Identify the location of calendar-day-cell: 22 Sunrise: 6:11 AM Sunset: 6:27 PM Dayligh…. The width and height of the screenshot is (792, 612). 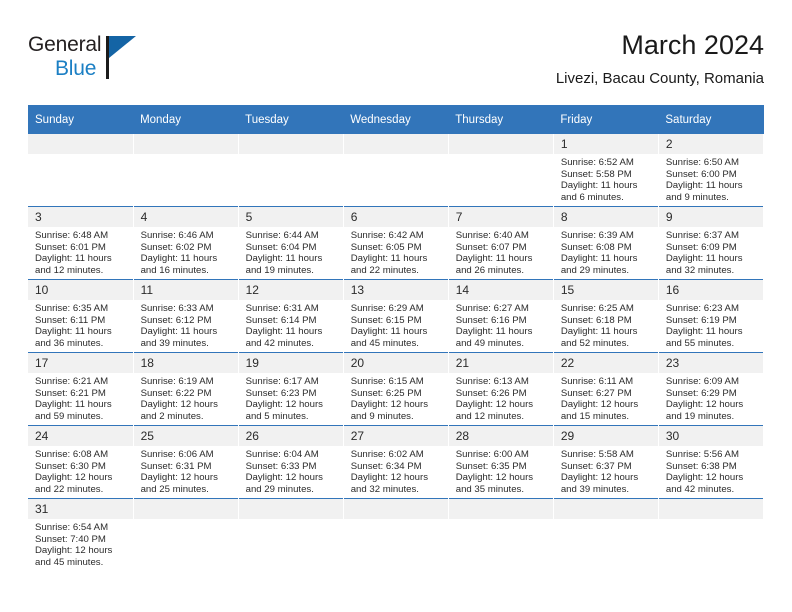
(606, 389).